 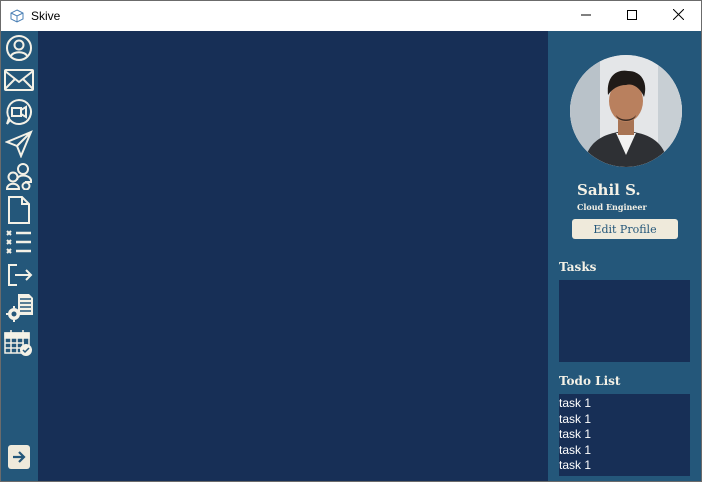 I want to click on sidebar-item-profile, so click(x=19, y=50).